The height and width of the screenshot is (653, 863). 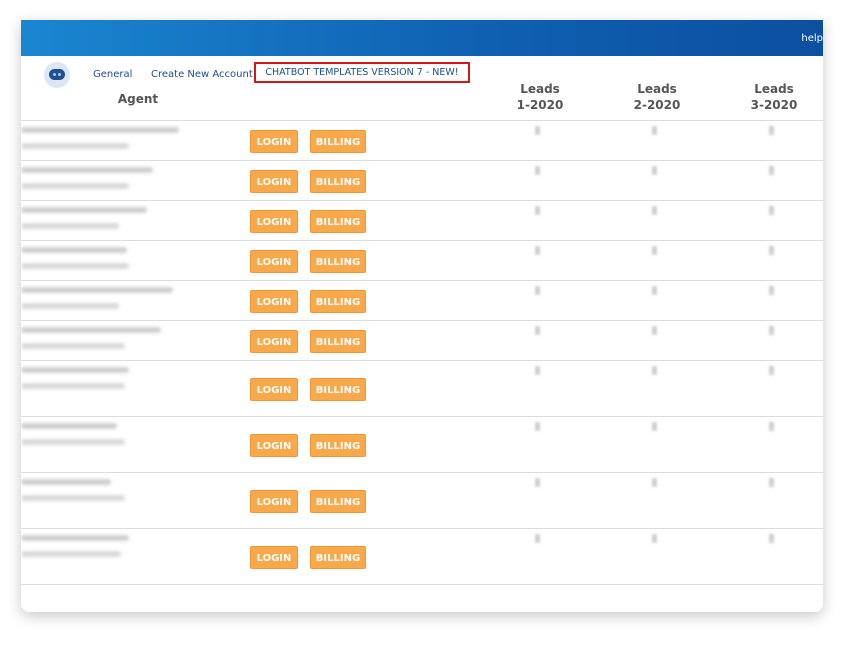 I want to click on header-leads-2: Leads 2-2020, so click(x=657, y=97).